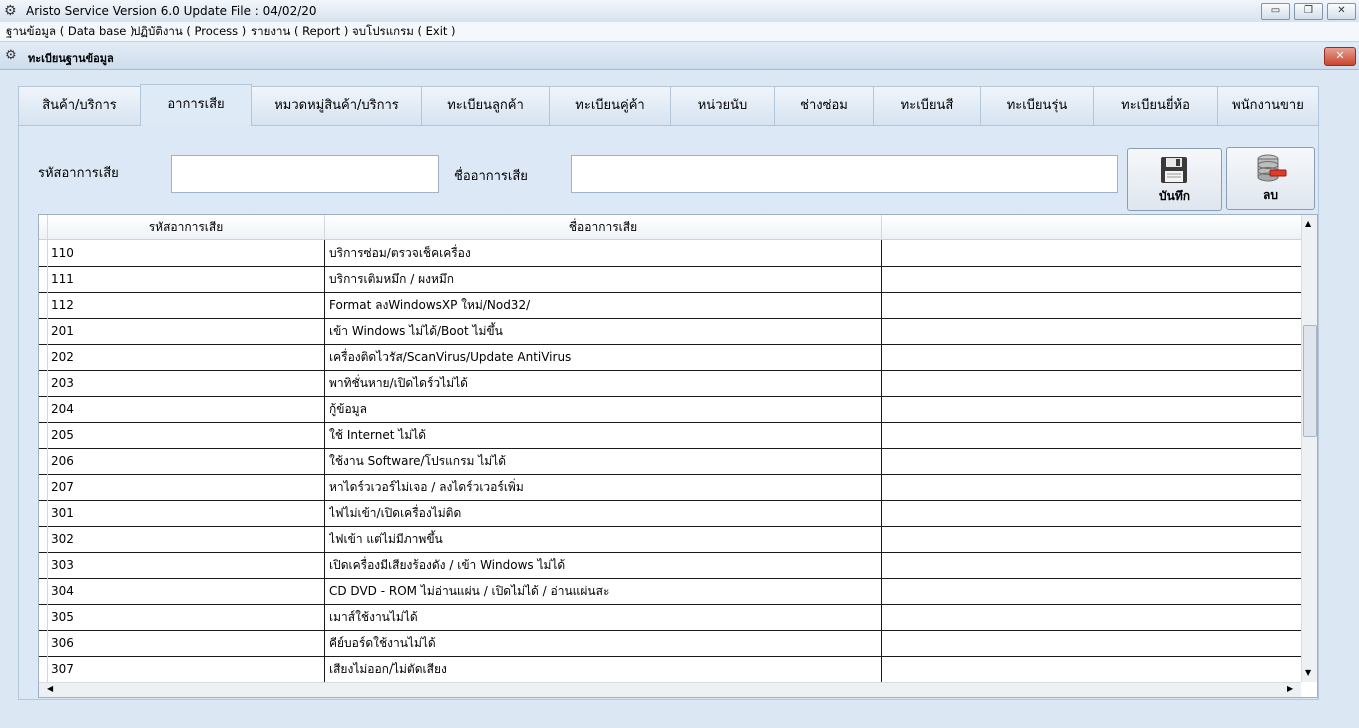 This screenshot has width=1359, height=728. Describe the element at coordinates (604, 279) in the screenshot. I see `cell-name: บริการเติมหมึก / ผงหมึก` at that location.